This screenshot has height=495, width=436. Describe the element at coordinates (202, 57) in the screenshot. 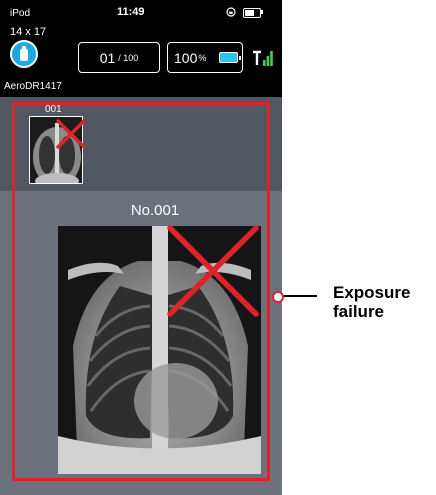

I see `battery-unit: %` at that location.